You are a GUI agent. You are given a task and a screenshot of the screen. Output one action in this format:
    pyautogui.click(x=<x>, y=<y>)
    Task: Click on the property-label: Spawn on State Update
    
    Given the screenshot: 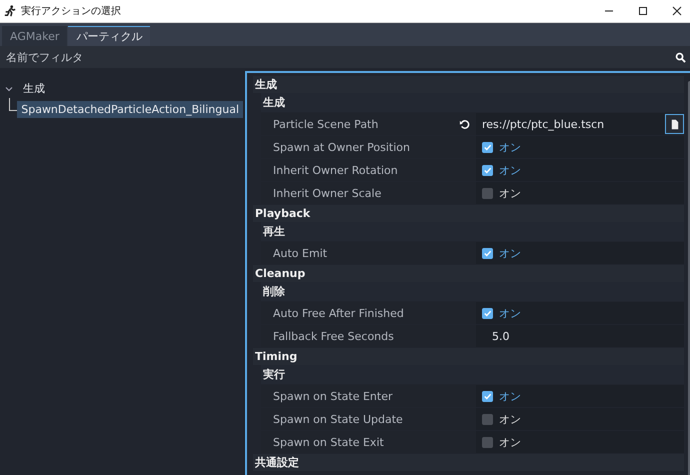 What is the action you would take?
    pyautogui.click(x=338, y=419)
    